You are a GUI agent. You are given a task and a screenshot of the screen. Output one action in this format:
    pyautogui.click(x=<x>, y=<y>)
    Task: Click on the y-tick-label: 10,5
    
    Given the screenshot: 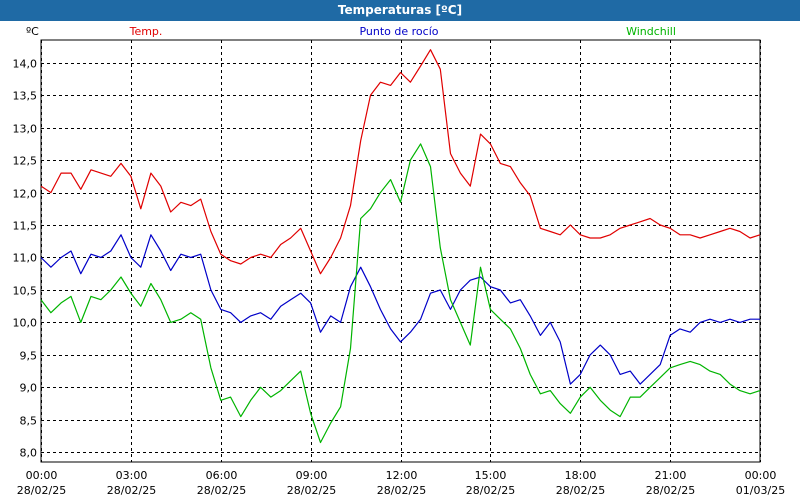 What is the action you would take?
    pyautogui.click(x=25, y=291)
    